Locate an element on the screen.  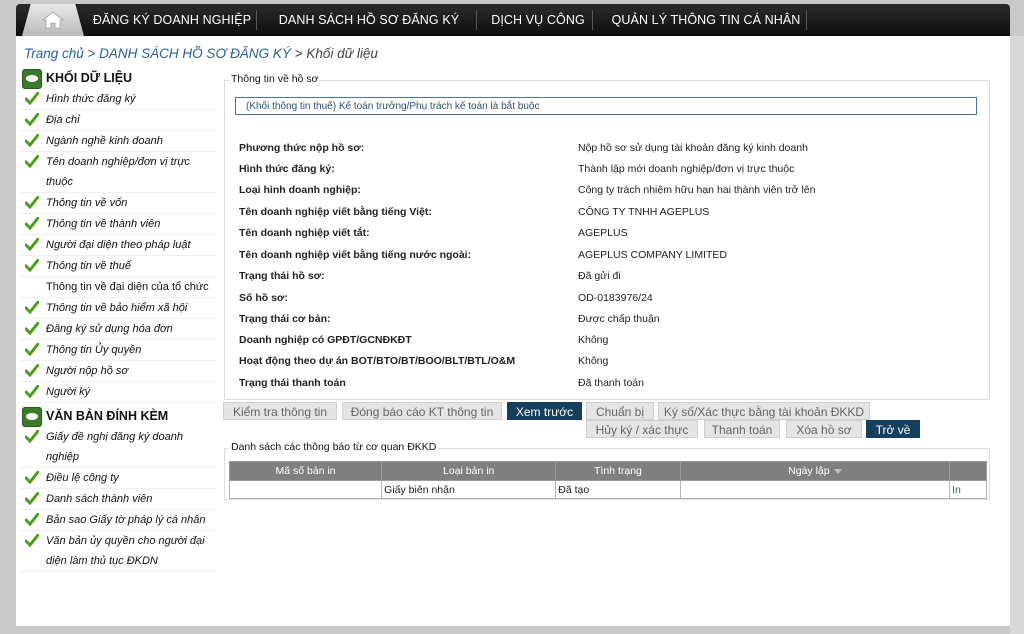
sidebar-item-dia-chi: Địa chỉ is located at coordinates (118, 120).